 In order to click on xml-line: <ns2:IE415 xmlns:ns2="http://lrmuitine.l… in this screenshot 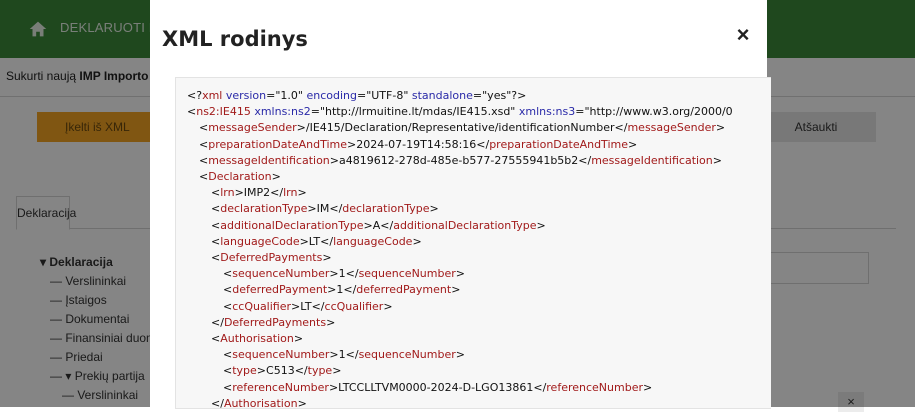, I will do `click(460, 111)`.